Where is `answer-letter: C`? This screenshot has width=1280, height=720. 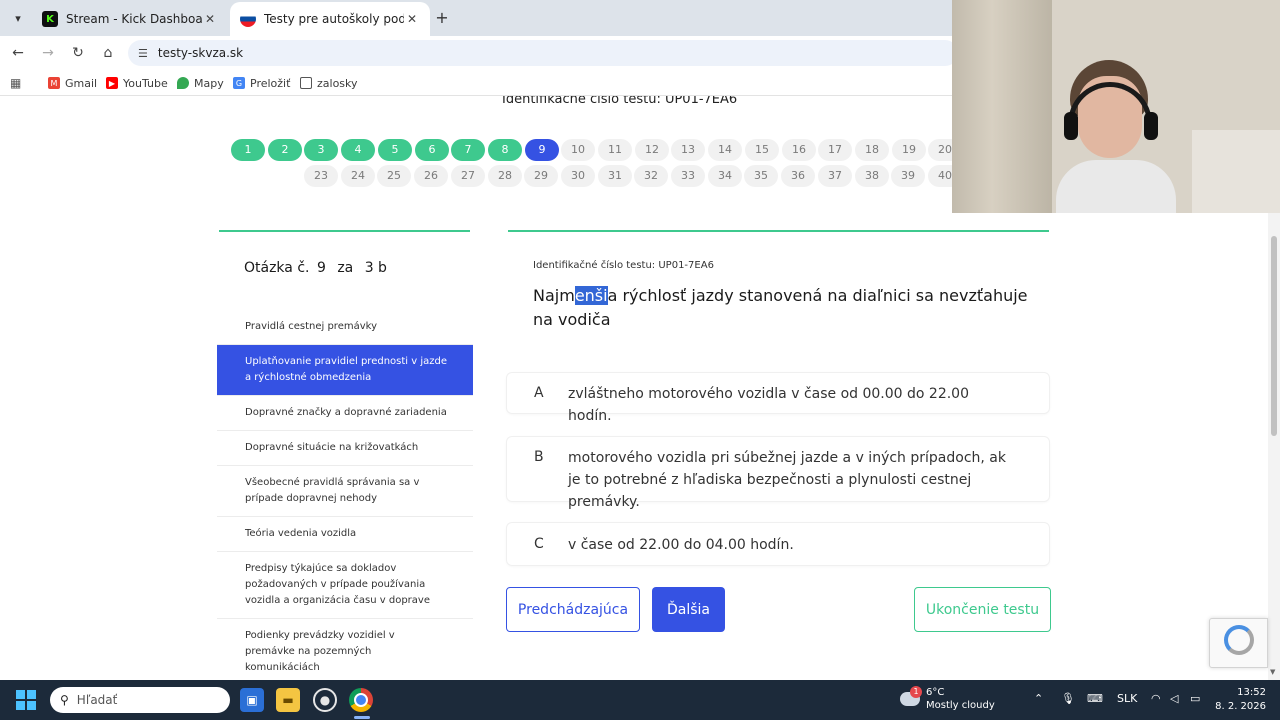
answer-letter: C is located at coordinates (539, 544).